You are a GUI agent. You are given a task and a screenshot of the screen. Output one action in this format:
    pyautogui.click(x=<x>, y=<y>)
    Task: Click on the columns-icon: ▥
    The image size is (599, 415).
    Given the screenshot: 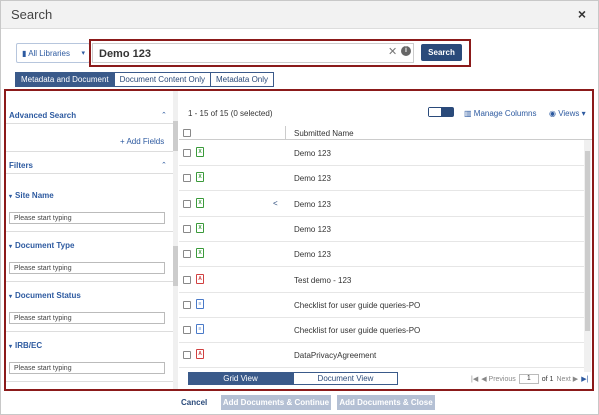 What is the action you would take?
    pyautogui.click(x=469, y=113)
    